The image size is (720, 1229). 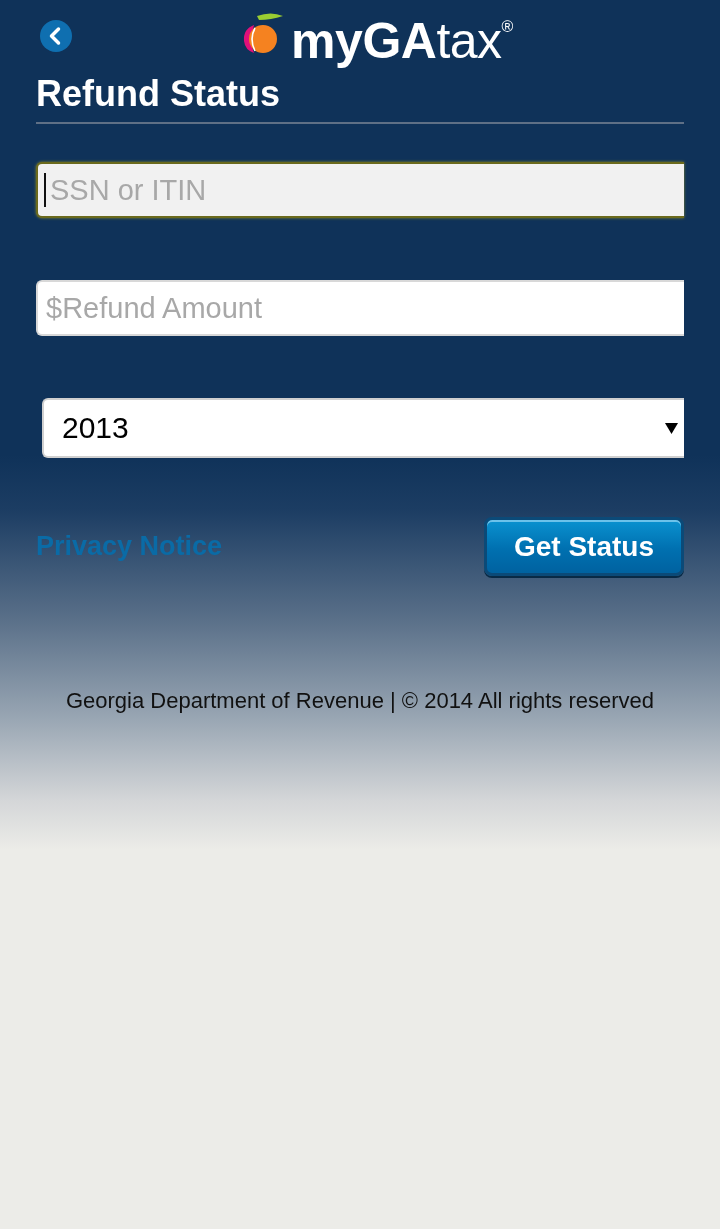 I want to click on mygatax-logo: myGAtax$^{®}$, so click(x=402, y=40).